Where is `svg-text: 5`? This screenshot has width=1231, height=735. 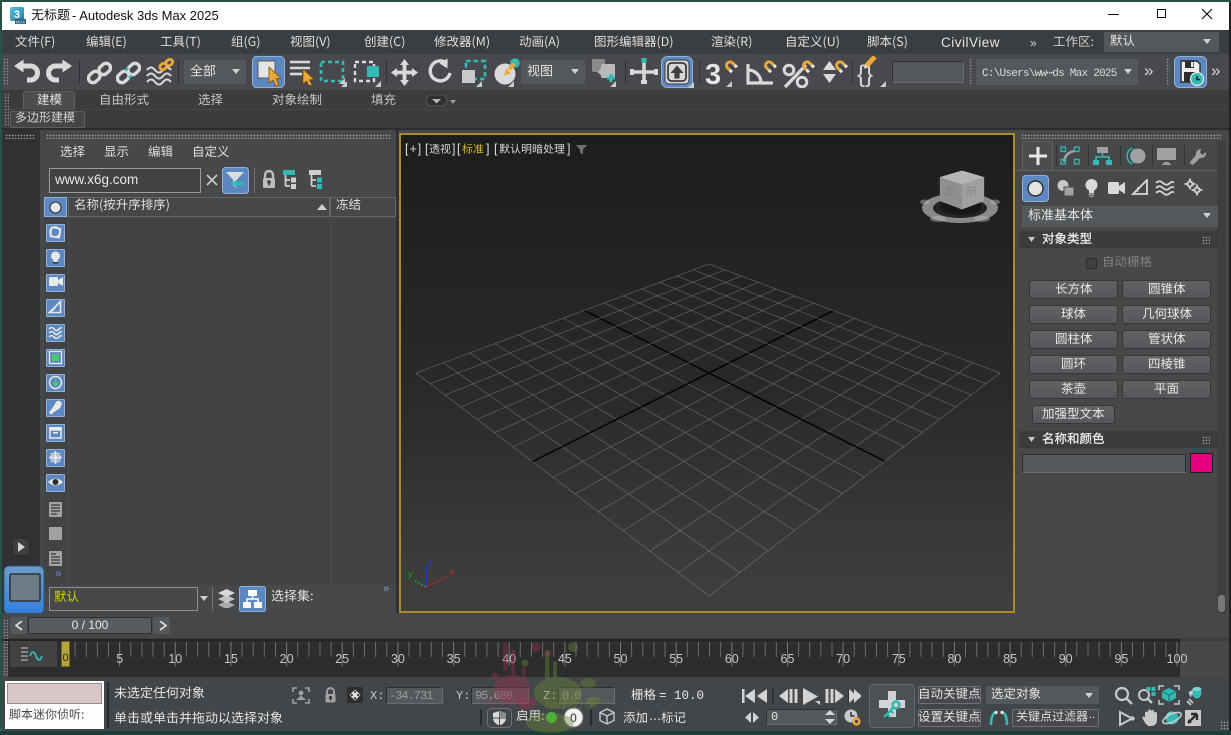 svg-text: 5 is located at coordinates (119, 659).